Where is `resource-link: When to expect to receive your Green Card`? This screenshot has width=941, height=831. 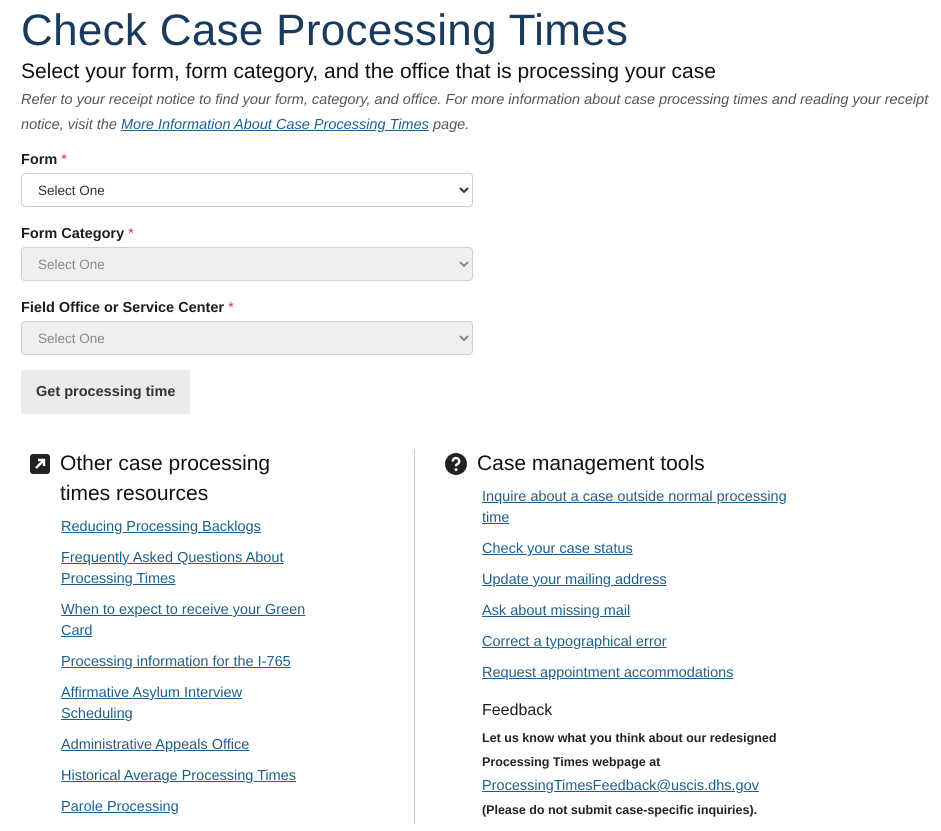 resource-link: When to expect to receive your Green Card is located at coordinates (186, 621).